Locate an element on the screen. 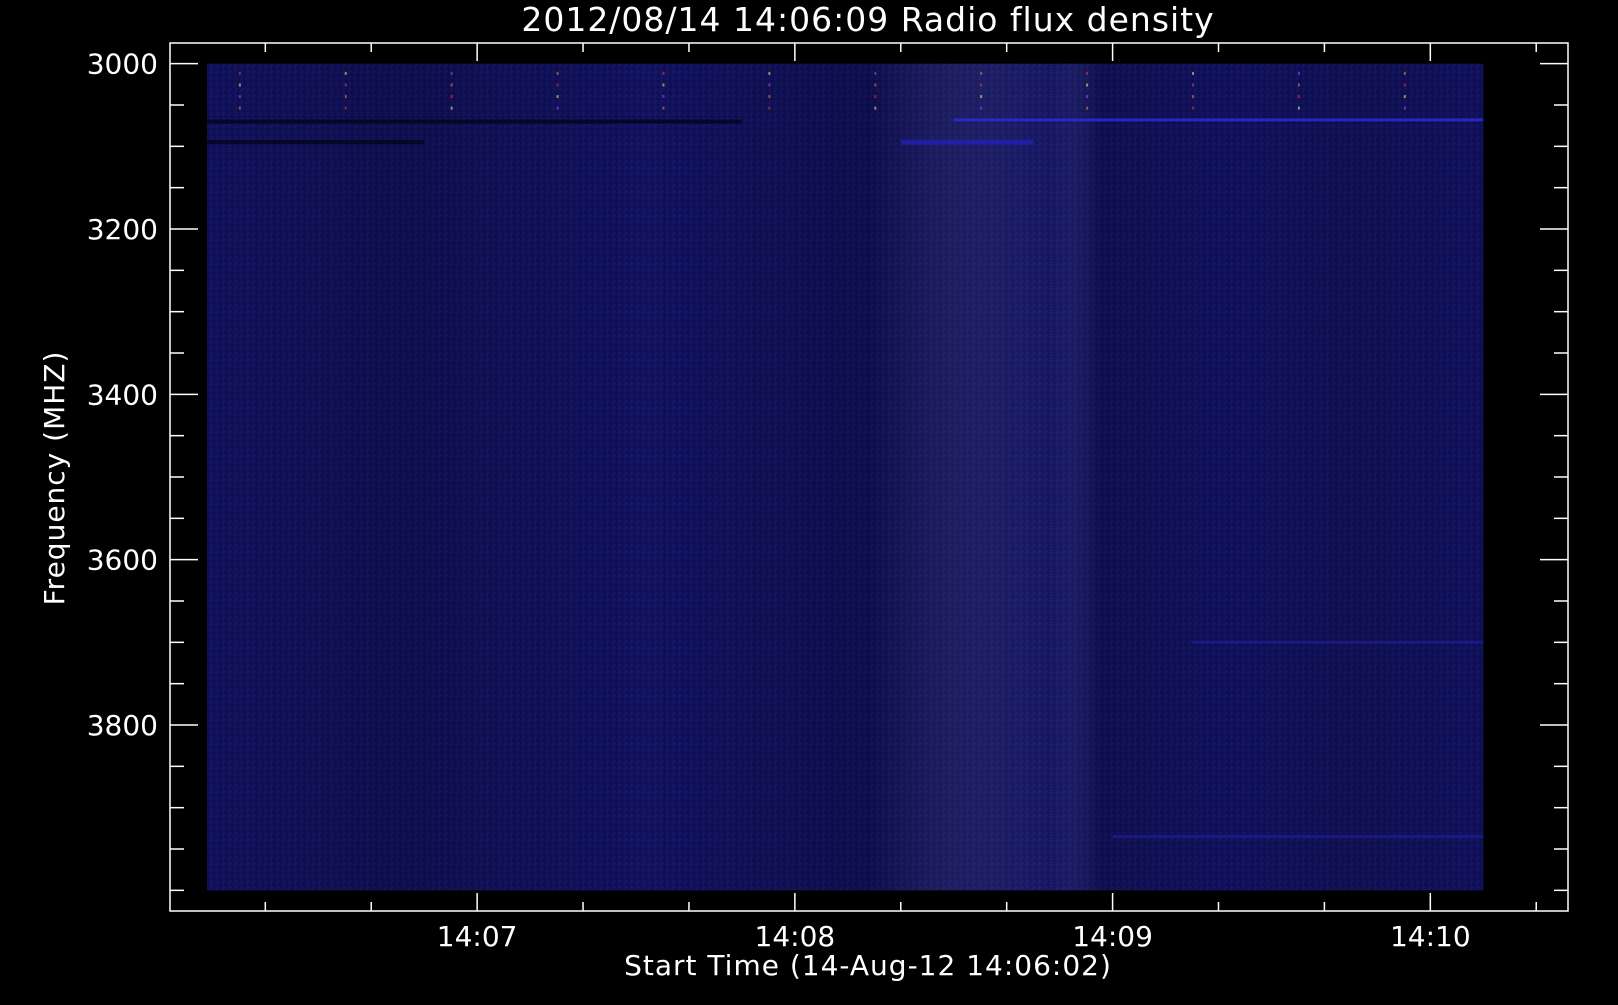  y-tick-label: 3400 is located at coordinates (122, 394).